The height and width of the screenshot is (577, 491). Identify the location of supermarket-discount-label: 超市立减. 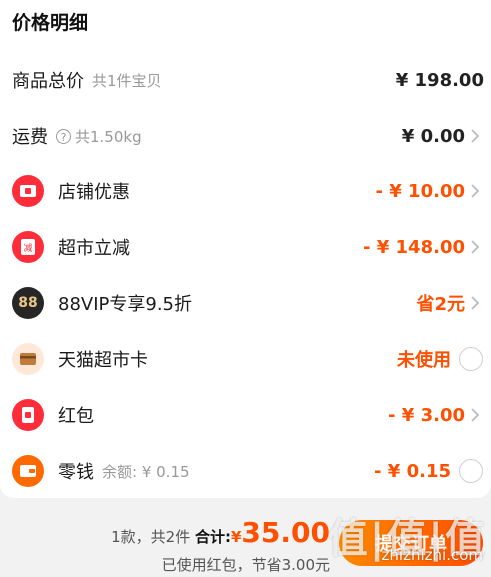
(94, 248).